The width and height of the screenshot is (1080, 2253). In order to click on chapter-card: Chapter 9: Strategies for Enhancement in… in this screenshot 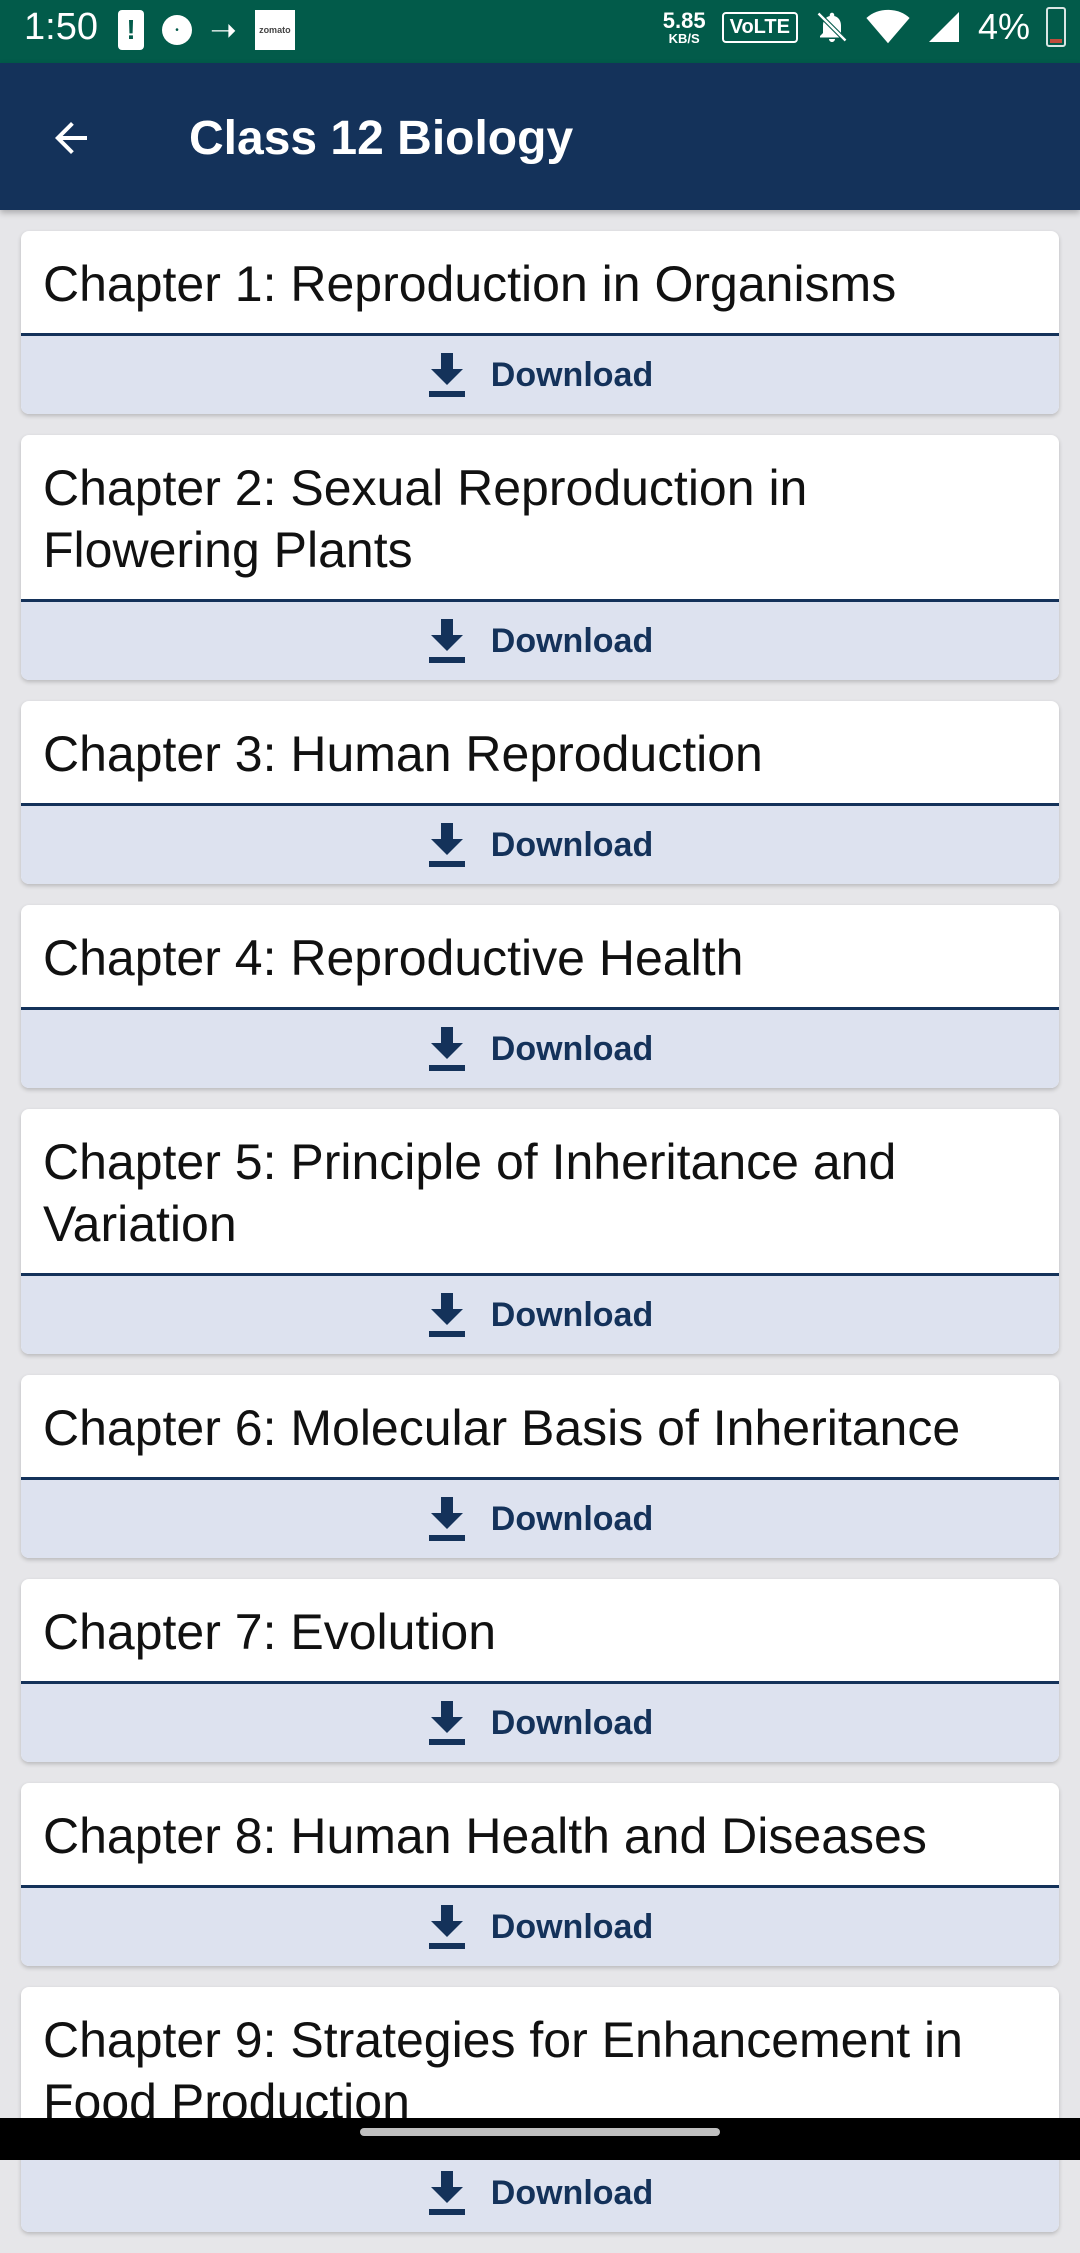, I will do `click(540, 2109)`.